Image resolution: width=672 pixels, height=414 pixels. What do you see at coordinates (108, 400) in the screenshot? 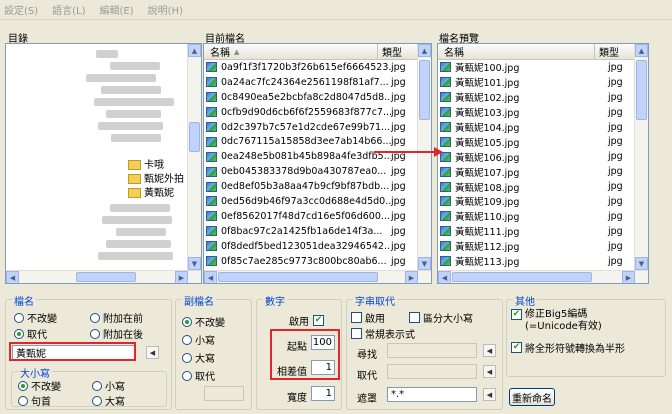
I see `case-upper-radio: 大寫` at bounding box center [108, 400].